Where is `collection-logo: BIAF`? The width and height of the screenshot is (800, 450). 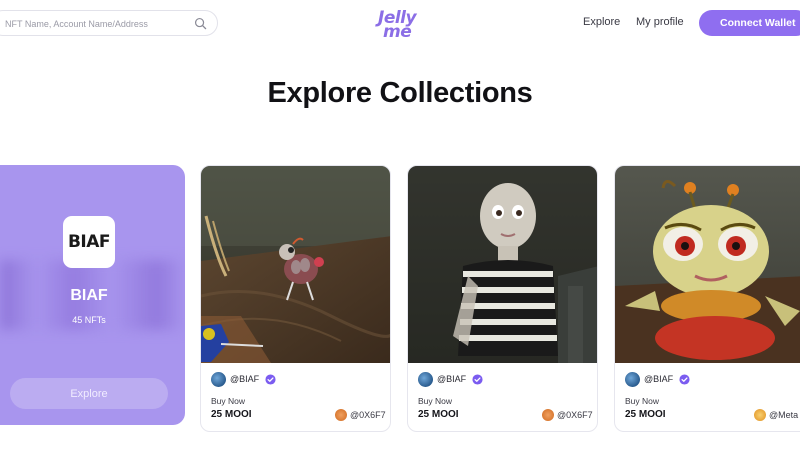
collection-logo: BIAF is located at coordinates (89, 242).